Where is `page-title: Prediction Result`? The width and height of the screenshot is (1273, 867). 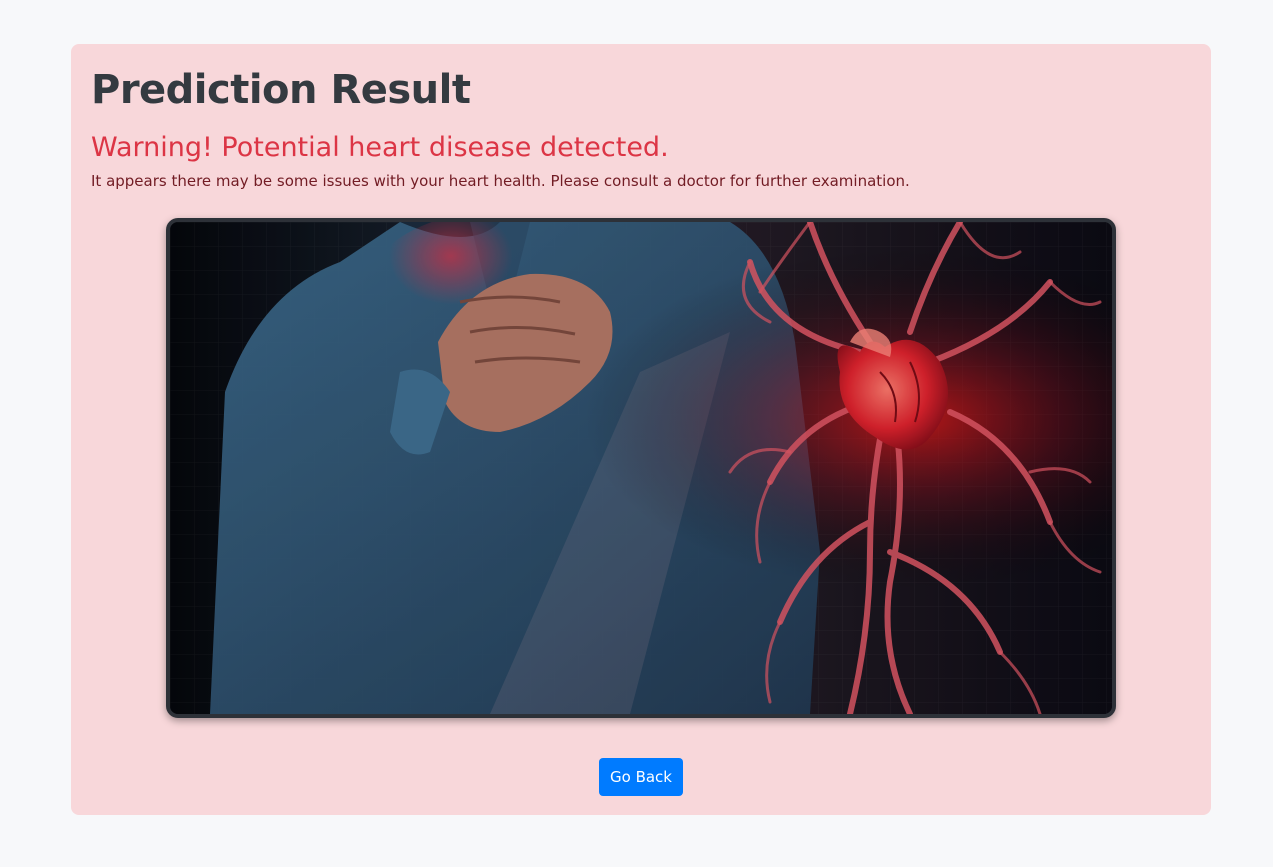
page-title: Prediction Result is located at coordinates (281, 90).